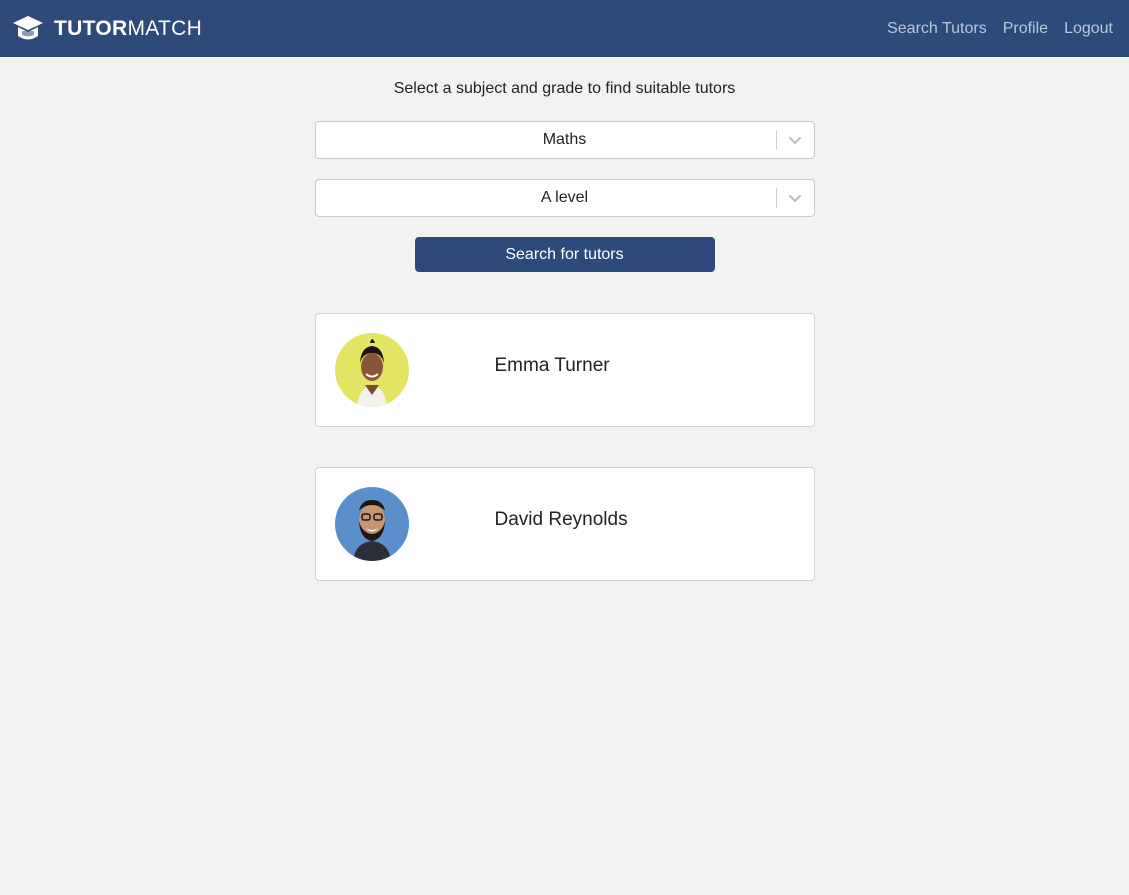 The width and height of the screenshot is (1129, 895). I want to click on tutor-card: David Reynolds, so click(564, 524).